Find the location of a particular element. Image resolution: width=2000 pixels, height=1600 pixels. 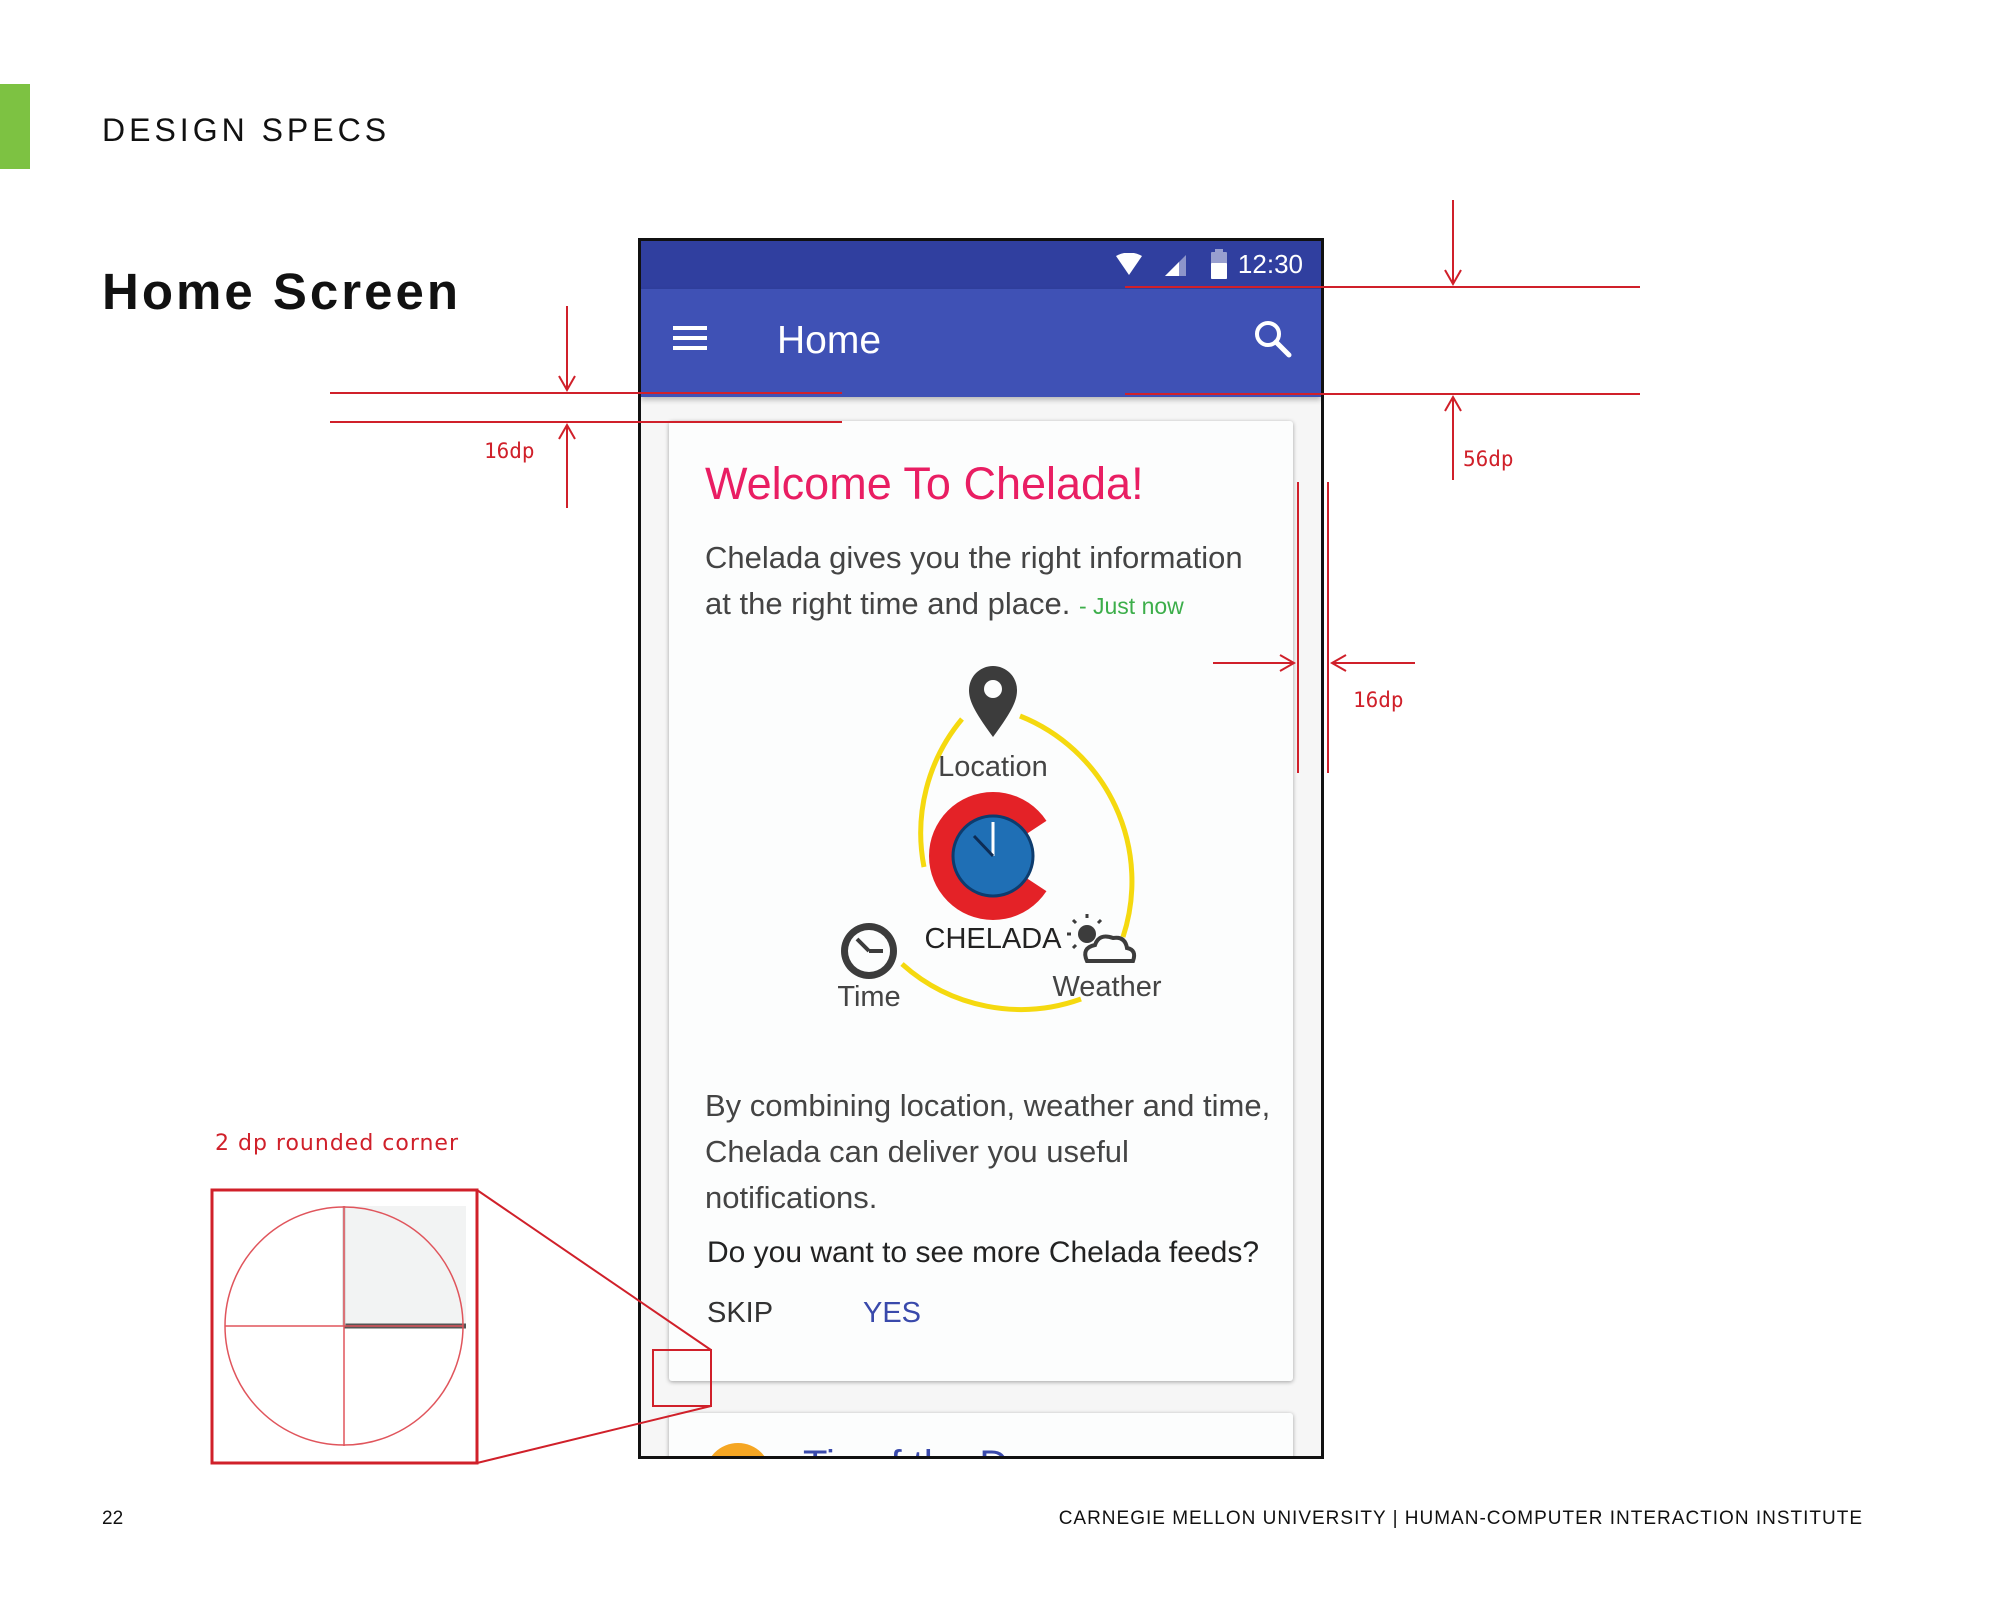

rounded-corner-zoom is located at coordinates (345, 1326).